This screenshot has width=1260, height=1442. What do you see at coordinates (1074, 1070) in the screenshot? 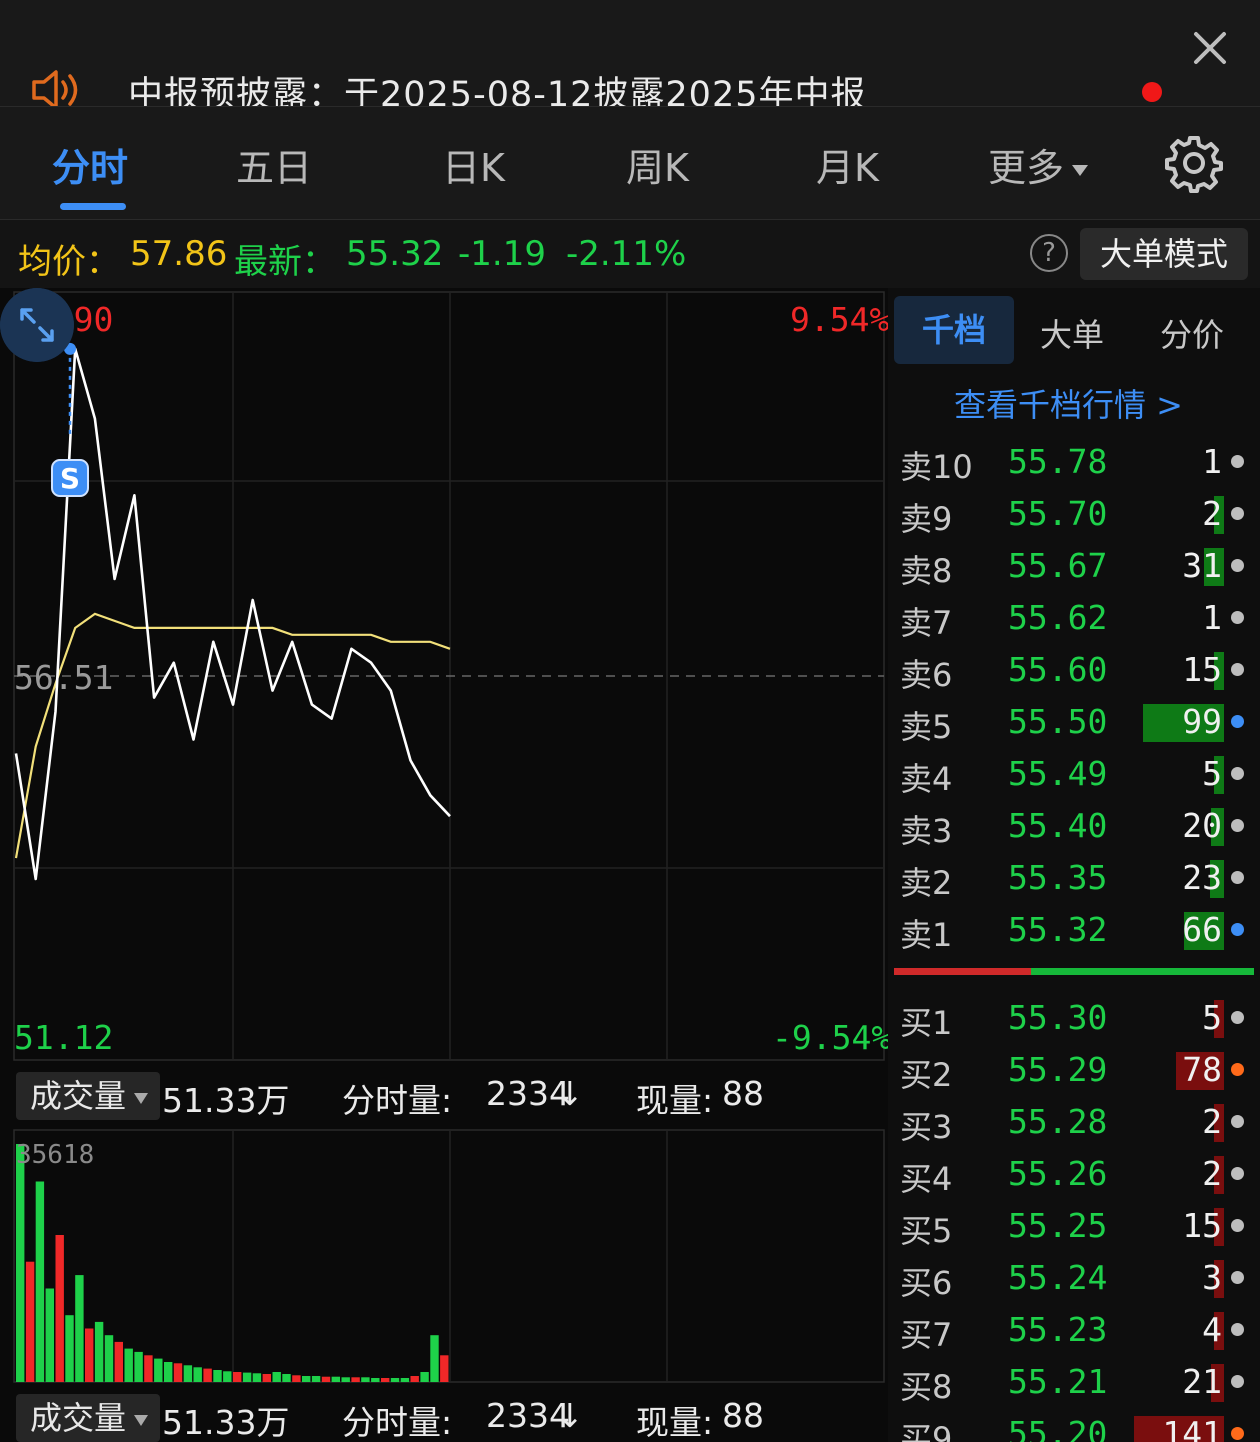
I see `bid-row: 买2 55.29 78` at bounding box center [1074, 1070].